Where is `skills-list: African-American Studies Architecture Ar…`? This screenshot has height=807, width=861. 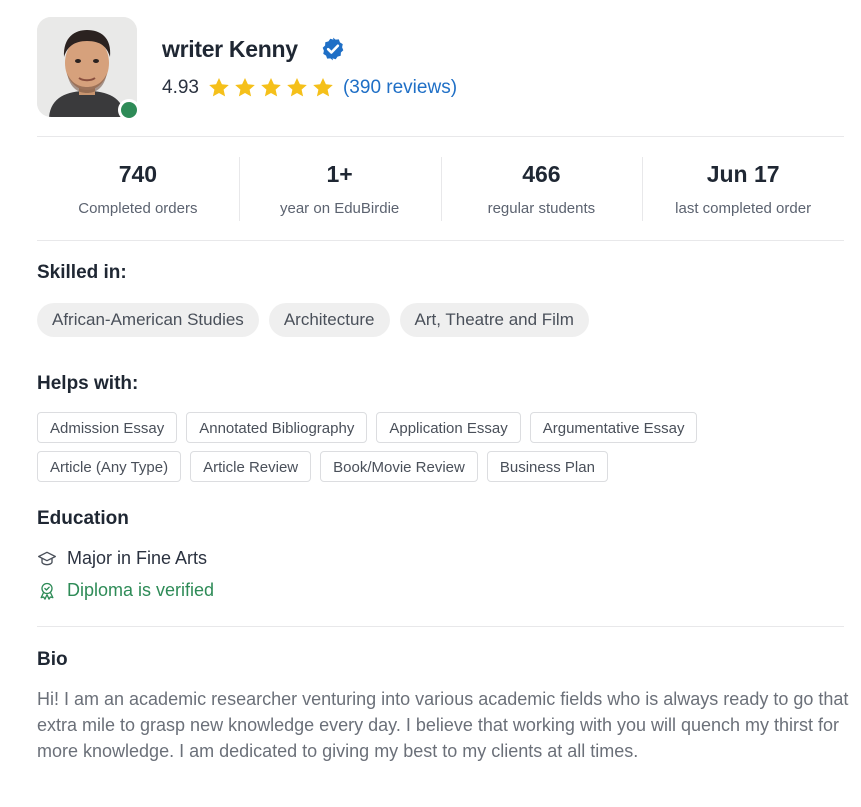 skills-list: African-American Studies Architecture Ar… is located at coordinates (313, 320).